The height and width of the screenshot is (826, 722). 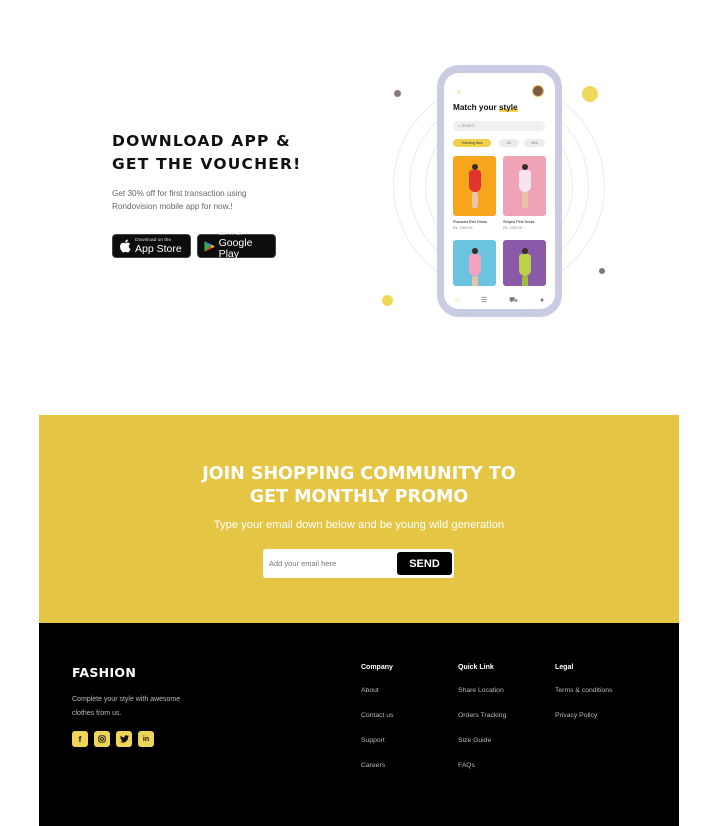 I want to click on chip-new: New, so click(x=534, y=143).